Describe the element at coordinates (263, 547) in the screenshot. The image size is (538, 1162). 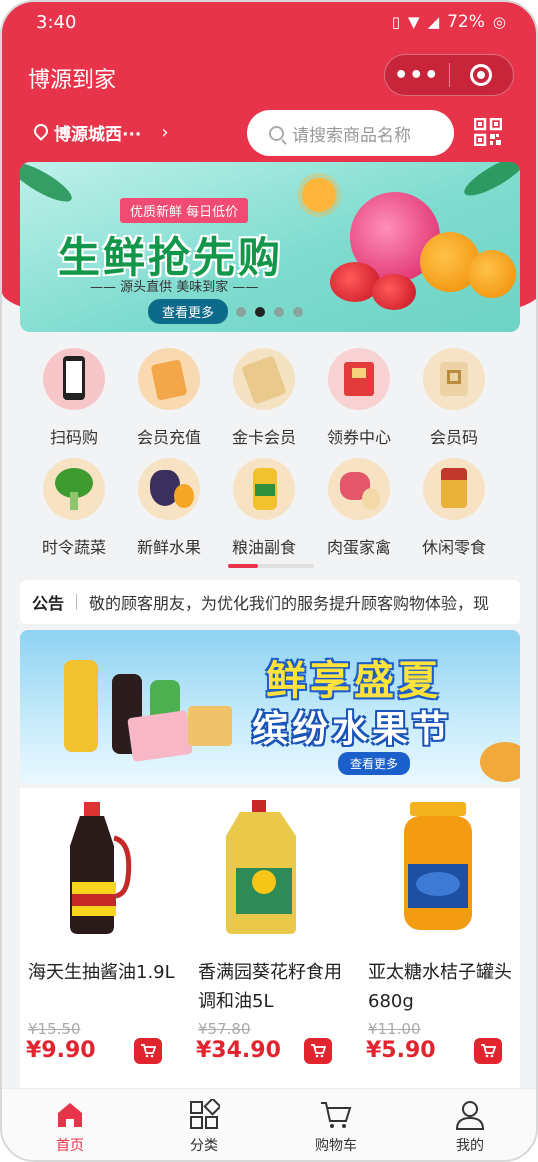
I see `shortcut-label: 粮油副食` at that location.